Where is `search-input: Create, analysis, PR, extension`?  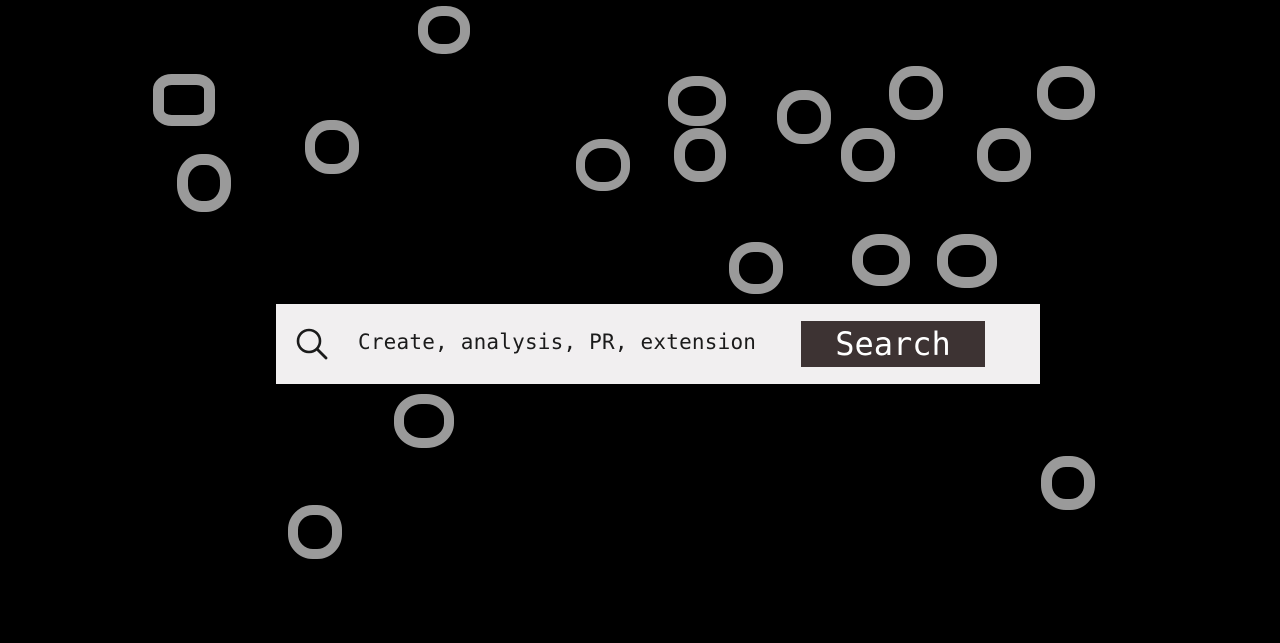 search-input: Create, analysis, PR, extension is located at coordinates (557, 342).